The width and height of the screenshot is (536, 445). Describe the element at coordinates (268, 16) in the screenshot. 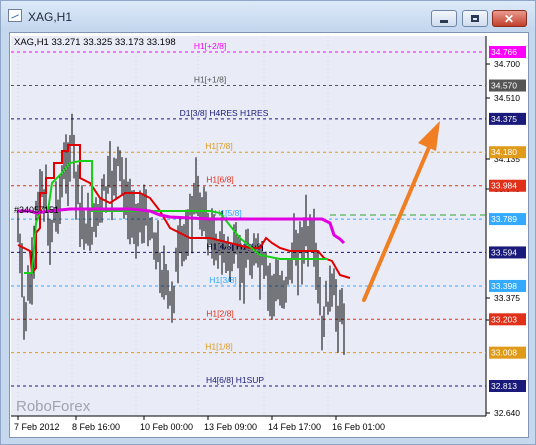

I see `title-bar: XAG,H1 ✕` at that location.